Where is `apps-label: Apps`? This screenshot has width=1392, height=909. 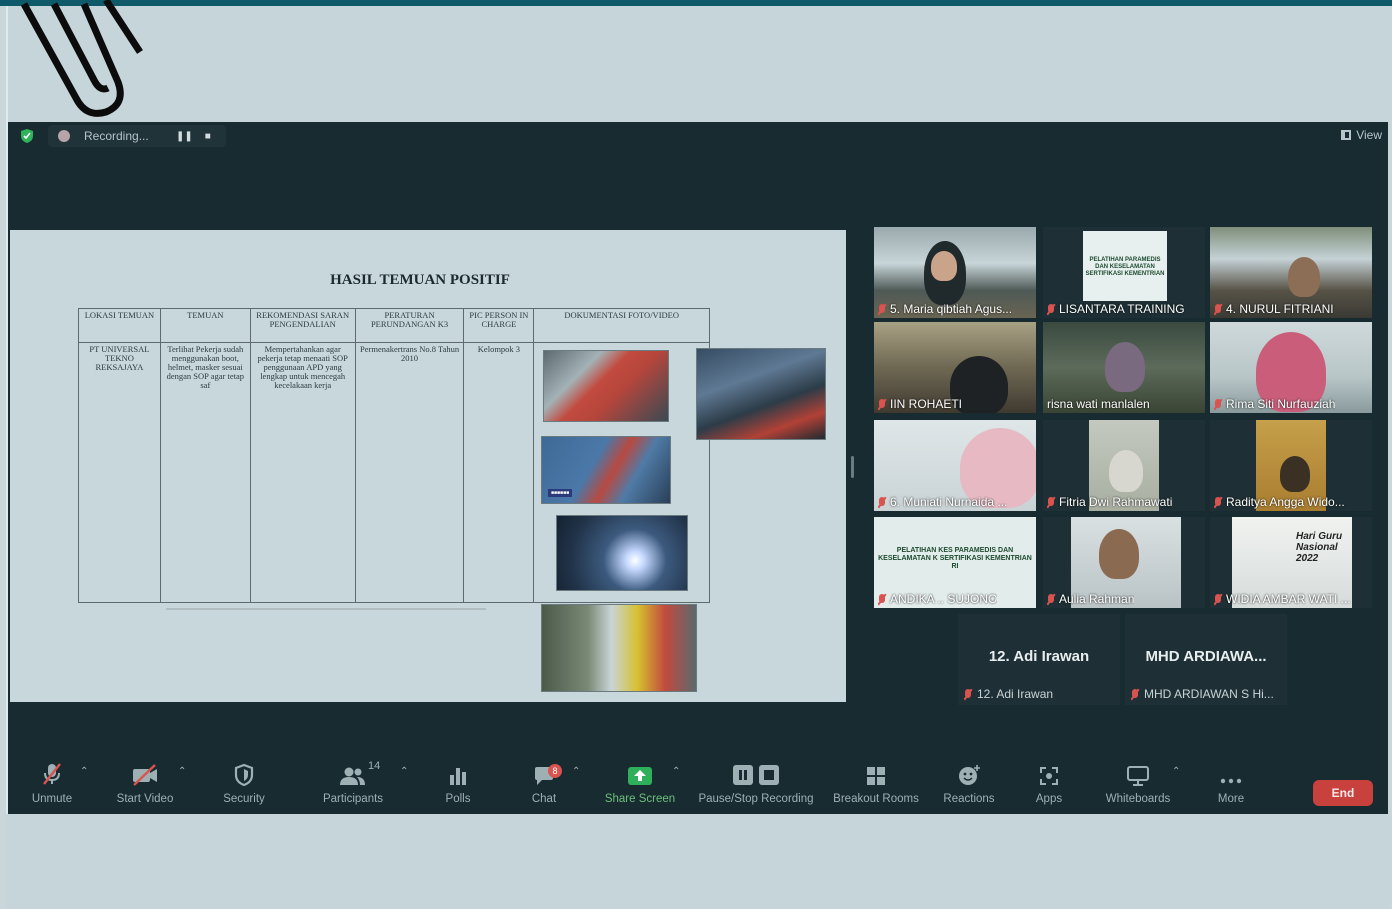
apps-label: Apps is located at coordinates (1049, 799).